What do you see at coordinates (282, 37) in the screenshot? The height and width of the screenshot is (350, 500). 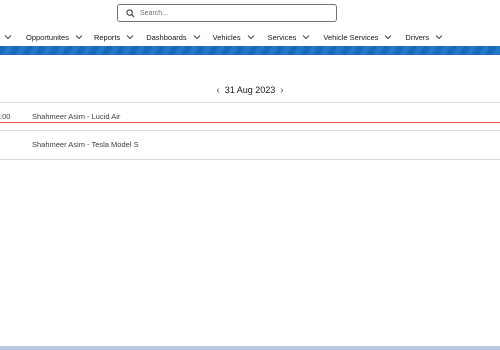 I see `nav-label: Services` at bounding box center [282, 37].